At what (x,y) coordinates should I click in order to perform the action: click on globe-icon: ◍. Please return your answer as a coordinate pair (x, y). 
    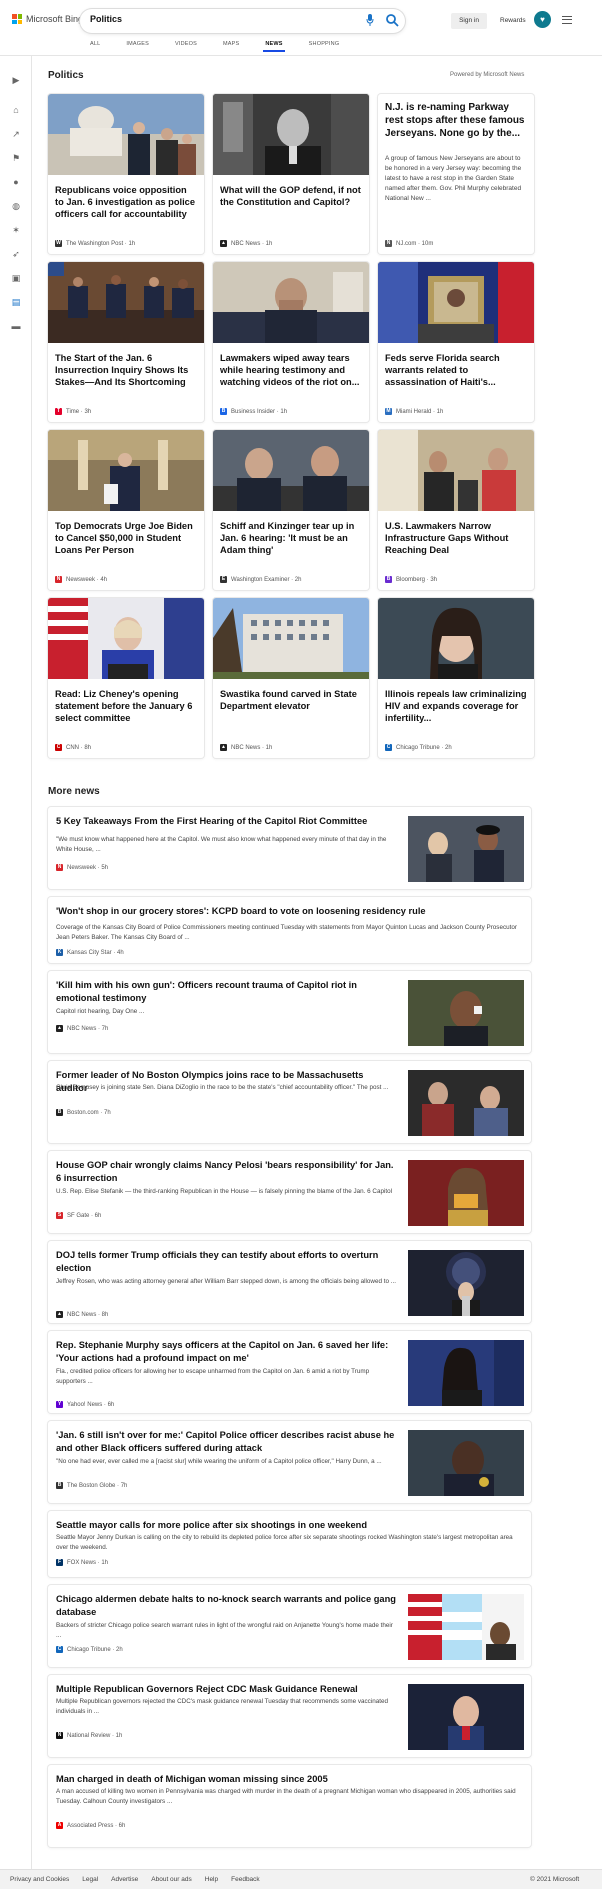
    Looking at the image, I should click on (16, 206).